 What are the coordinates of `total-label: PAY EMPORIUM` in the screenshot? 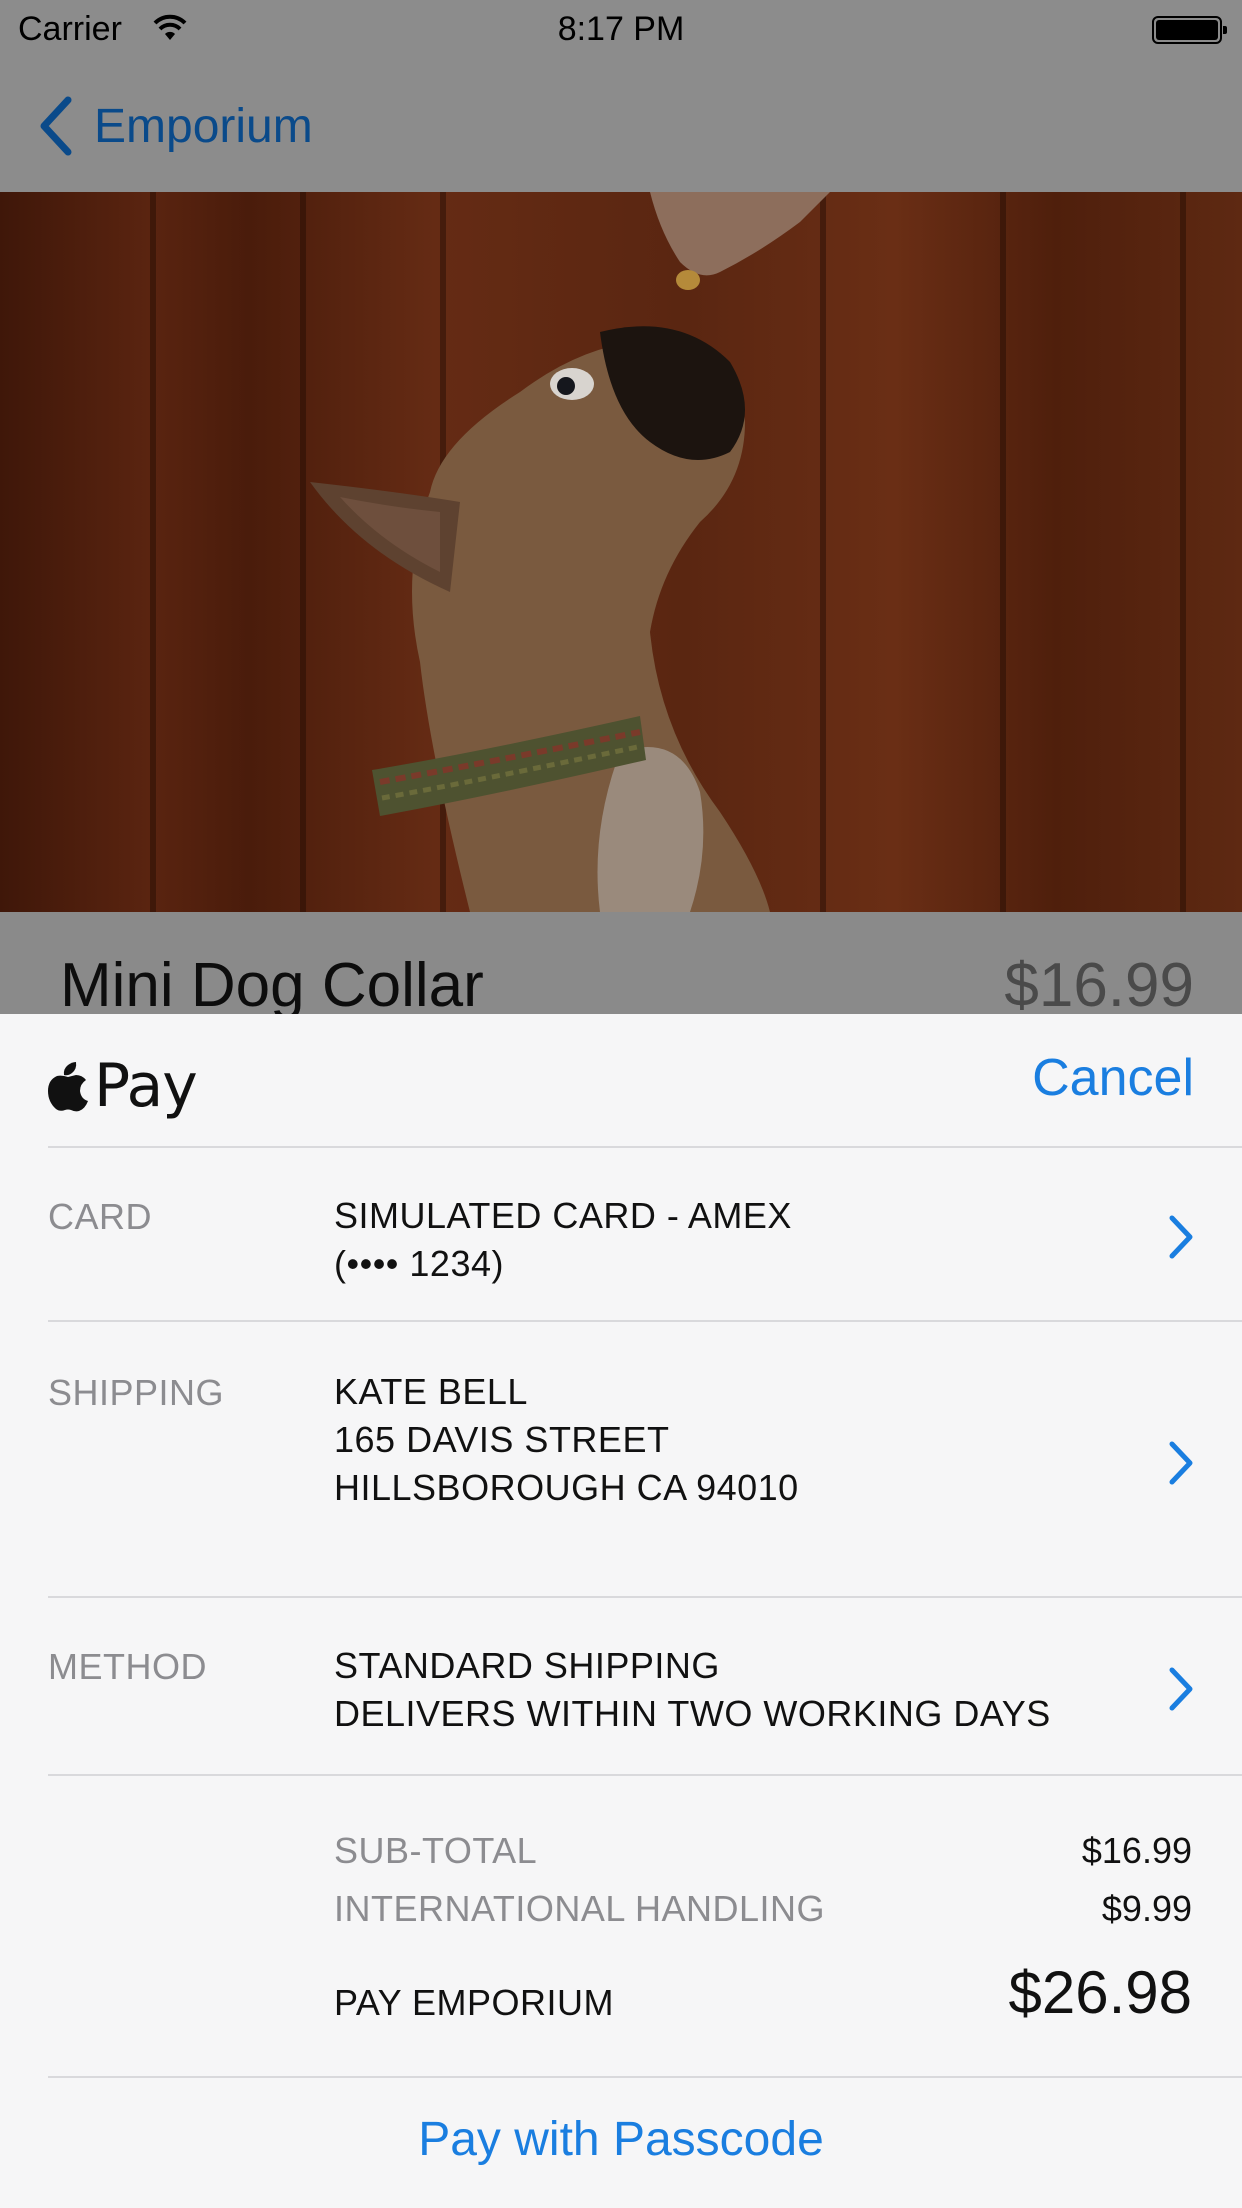 It's located at (474, 2002).